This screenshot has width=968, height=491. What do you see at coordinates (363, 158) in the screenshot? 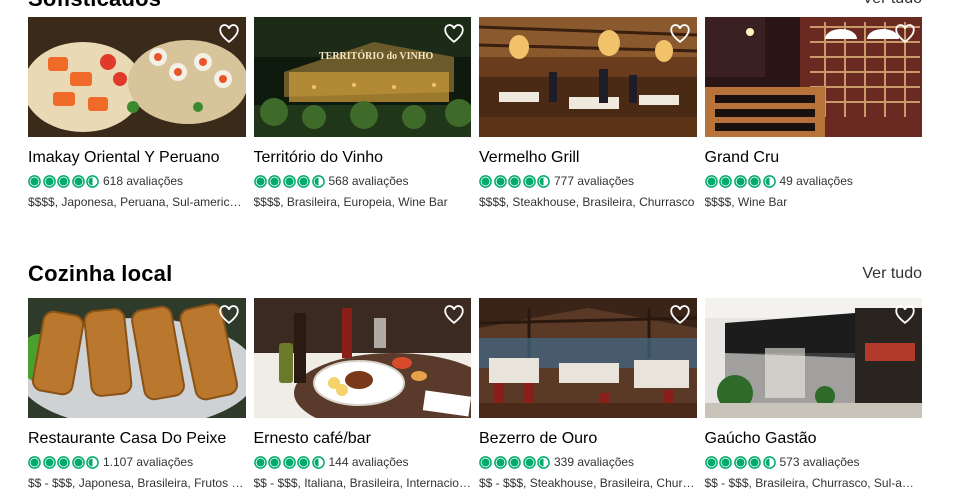
I see `restaurant-name: Território do Vinho` at bounding box center [363, 158].